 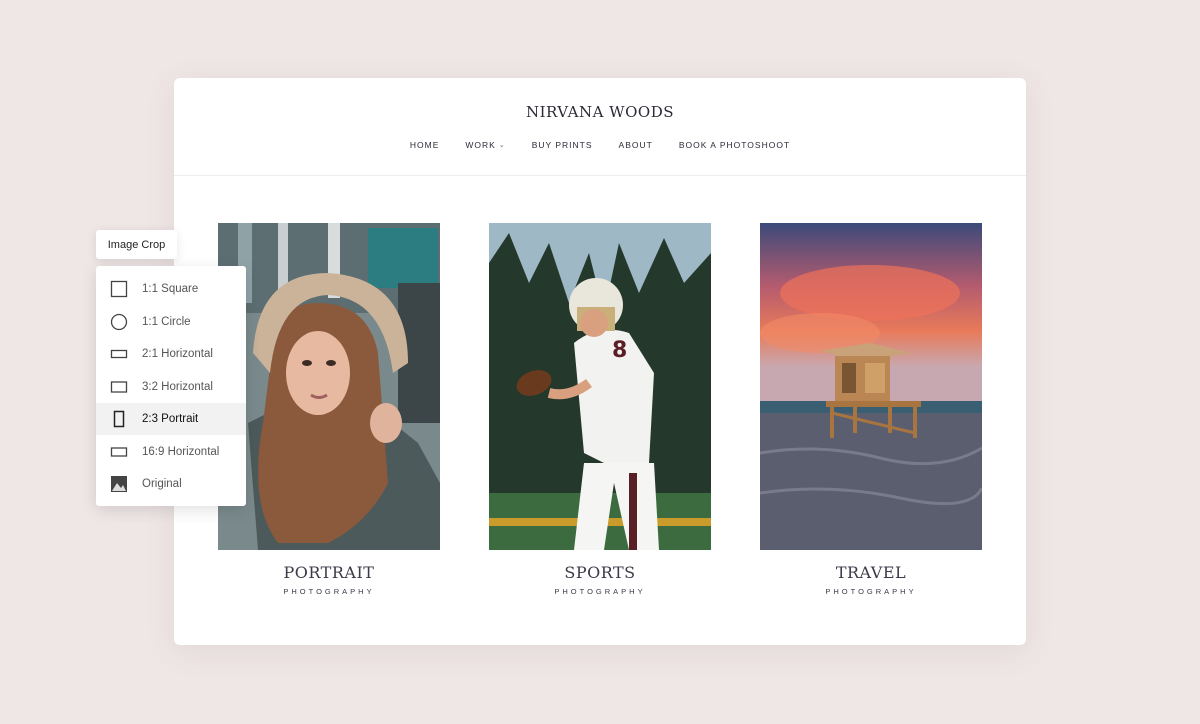 What do you see at coordinates (119, 289) in the screenshot?
I see `square-icon` at bounding box center [119, 289].